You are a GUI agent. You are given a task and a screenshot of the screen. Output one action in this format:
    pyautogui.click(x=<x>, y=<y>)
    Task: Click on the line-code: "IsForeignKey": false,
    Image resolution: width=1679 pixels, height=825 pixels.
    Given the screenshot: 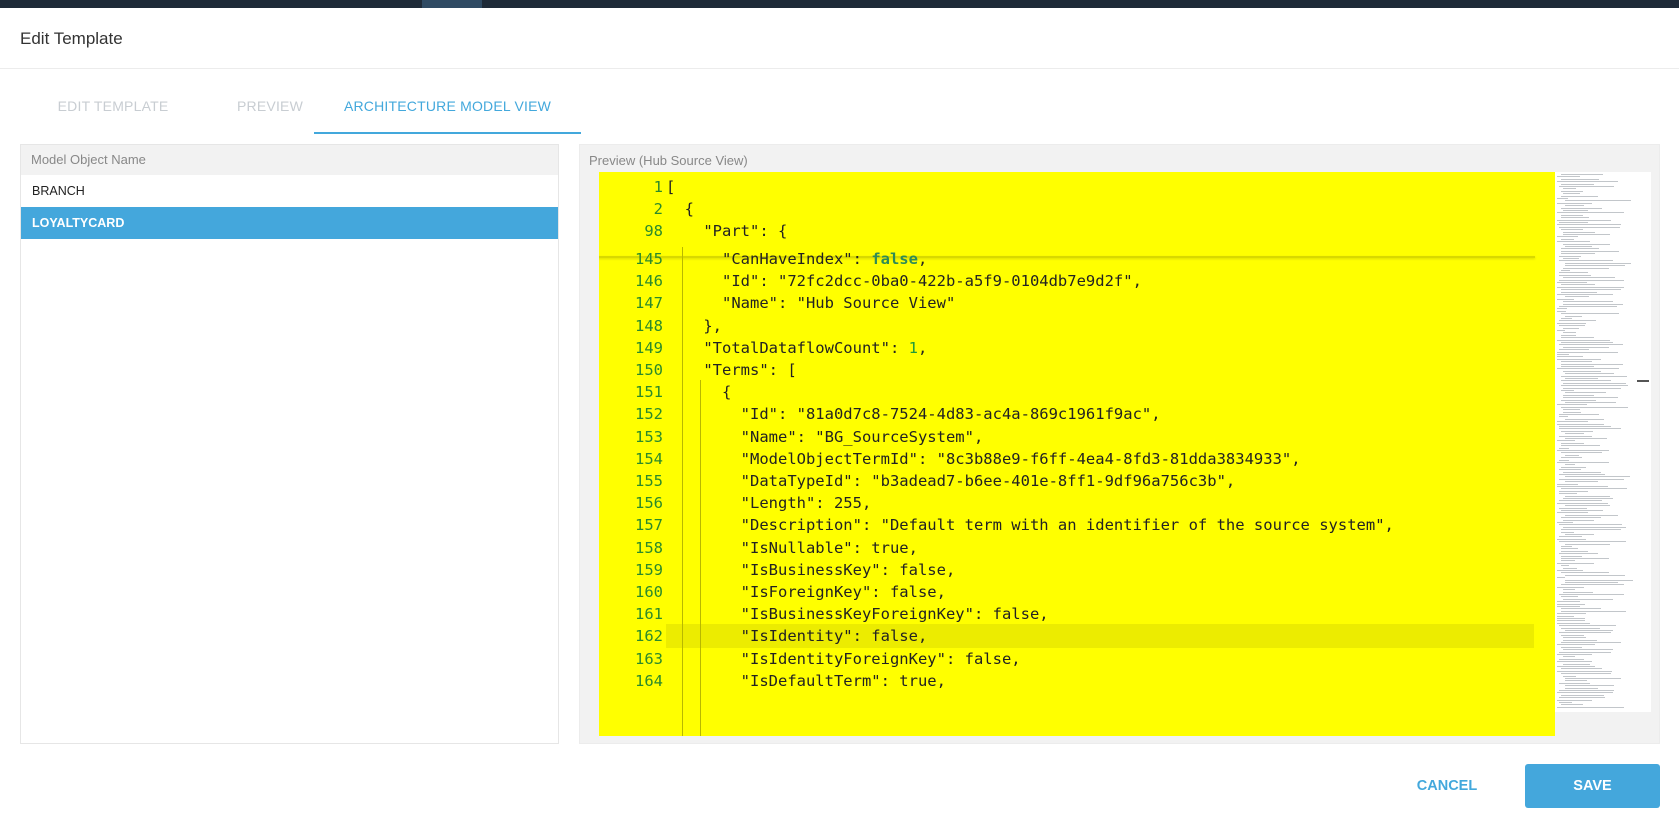 What is the action you would take?
    pyautogui.click(x=806, y=592)
    